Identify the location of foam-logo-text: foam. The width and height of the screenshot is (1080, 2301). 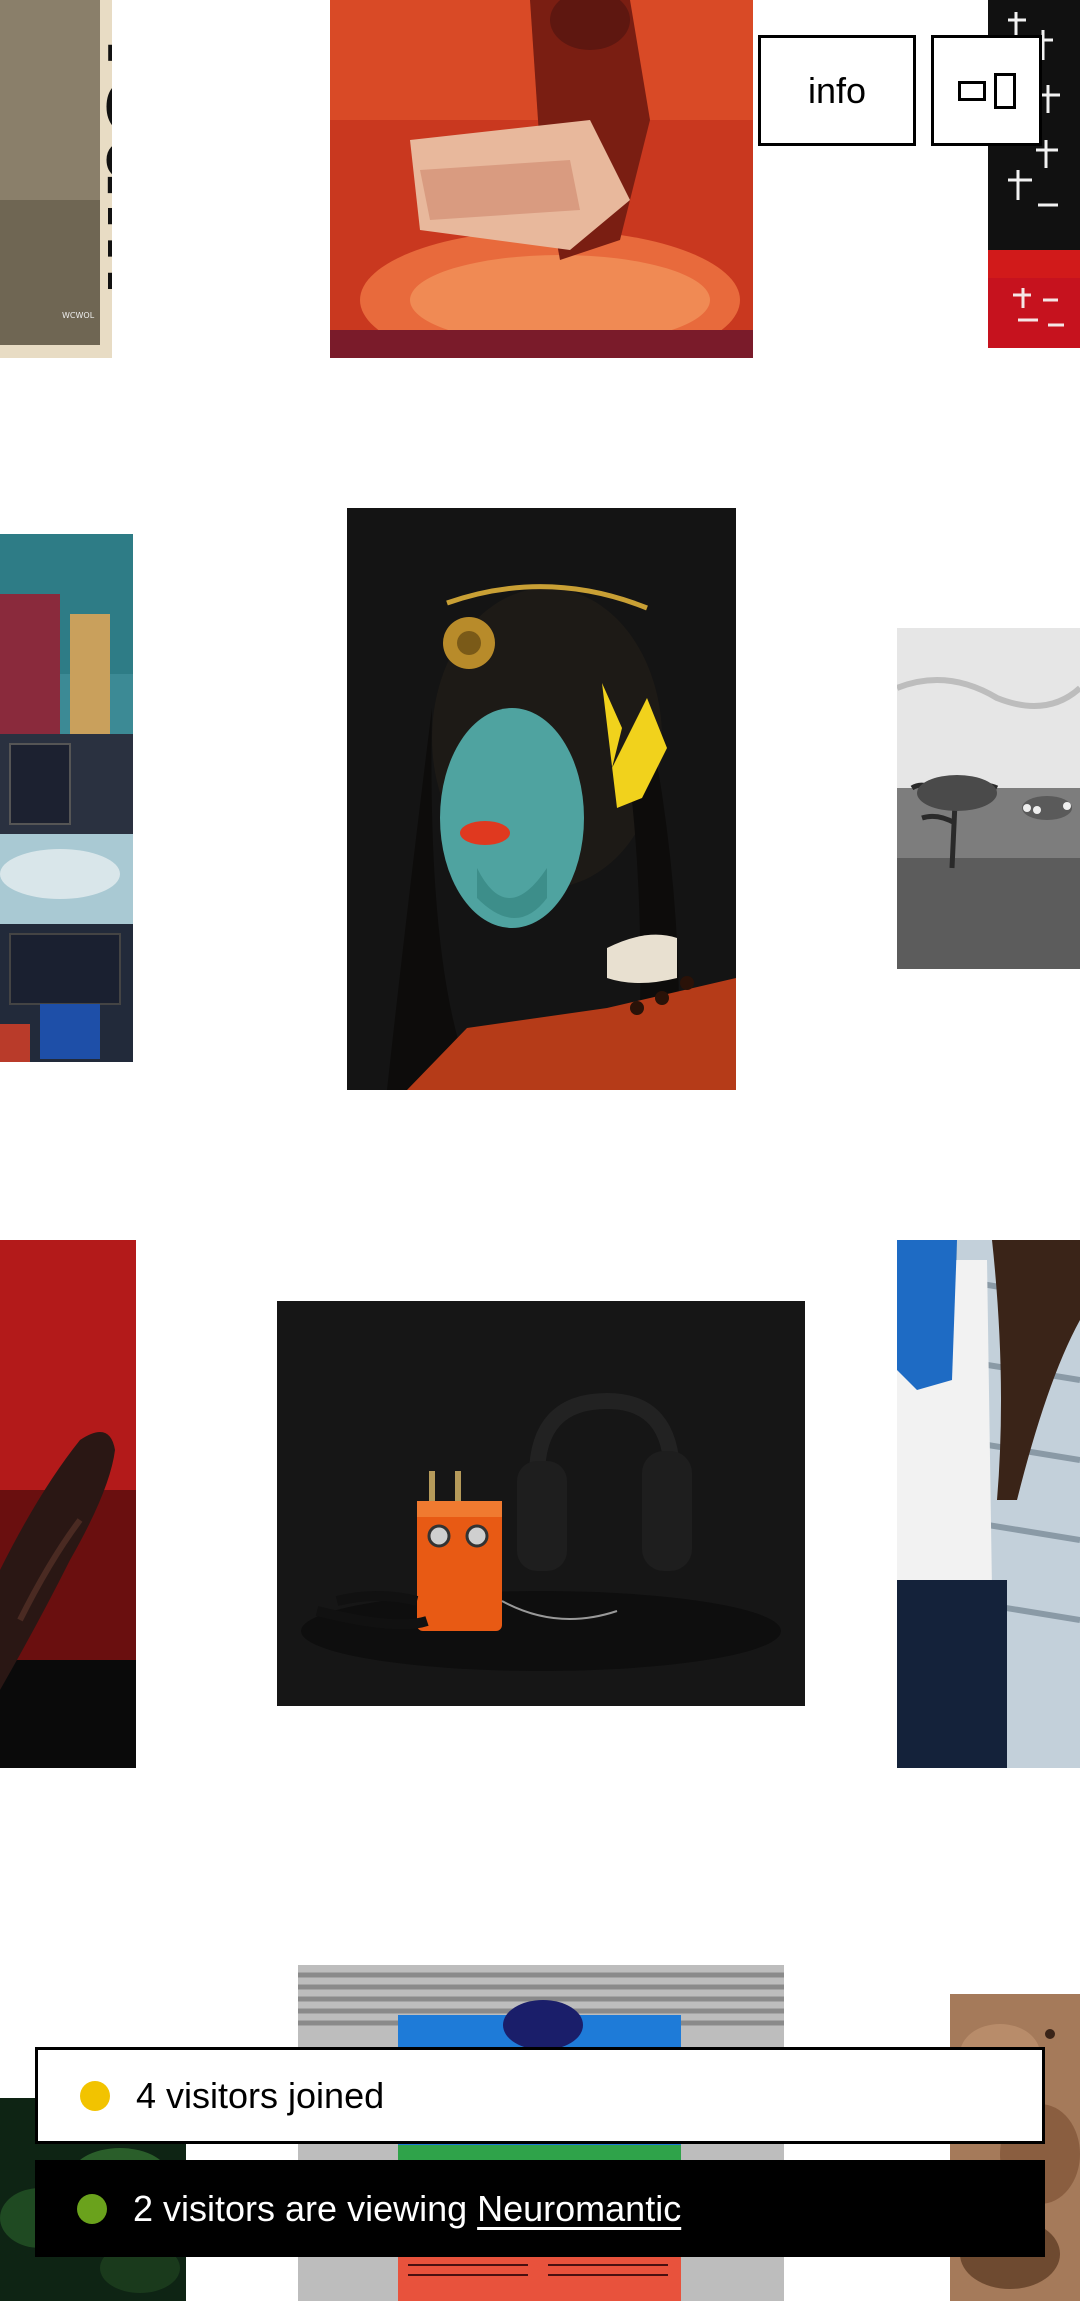
(99, 165).